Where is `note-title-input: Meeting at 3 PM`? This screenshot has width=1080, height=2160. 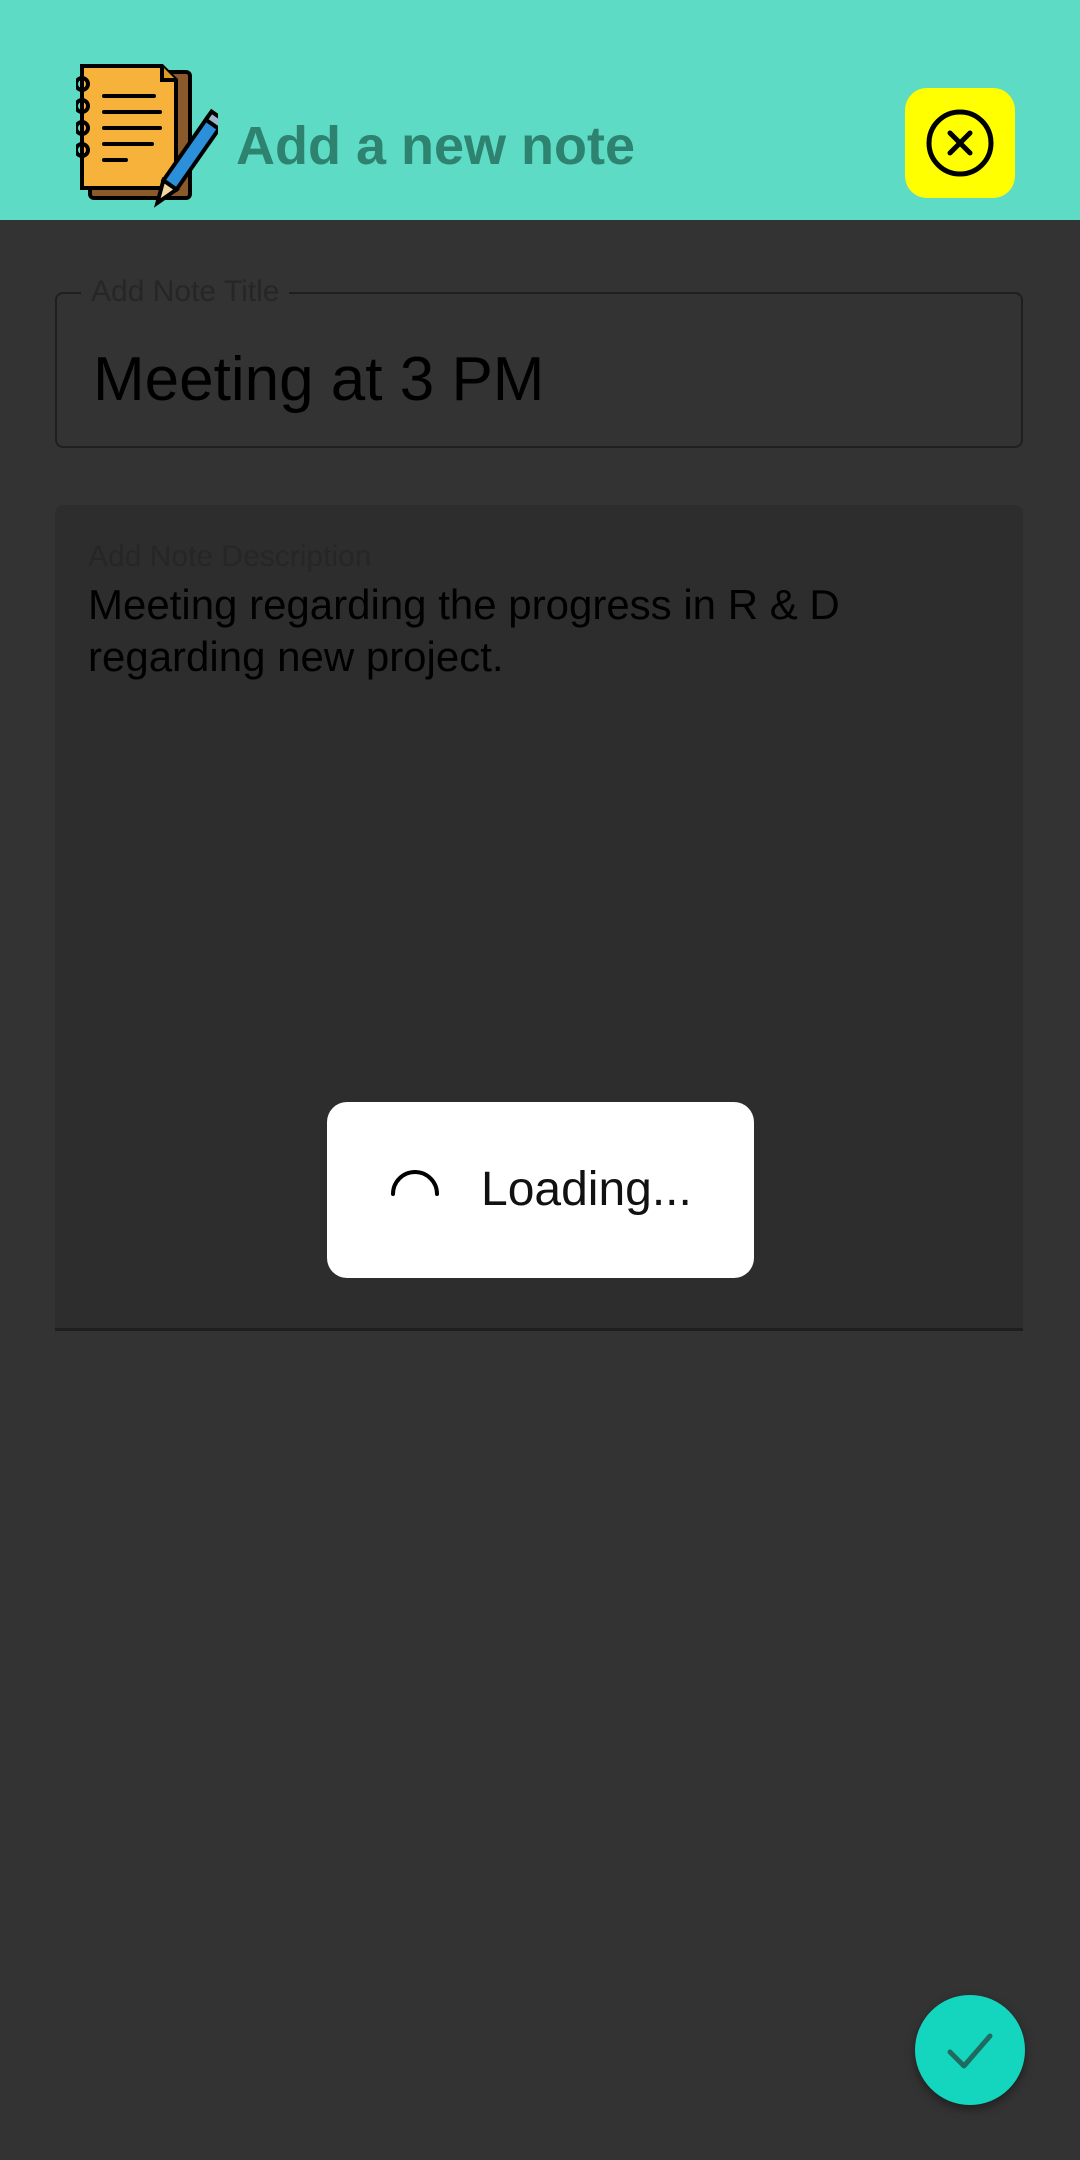
note-title-input: Meeting at 3 PM is located at coordinates (318, 380).